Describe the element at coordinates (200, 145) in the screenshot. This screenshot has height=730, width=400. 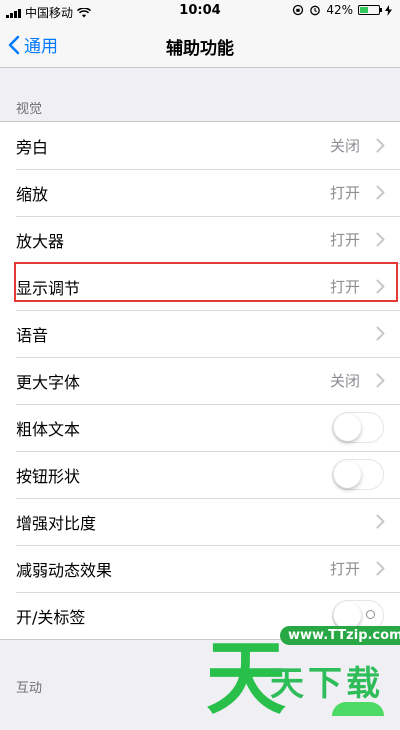
I see `settings-row: 旁白 关闭` at that location.